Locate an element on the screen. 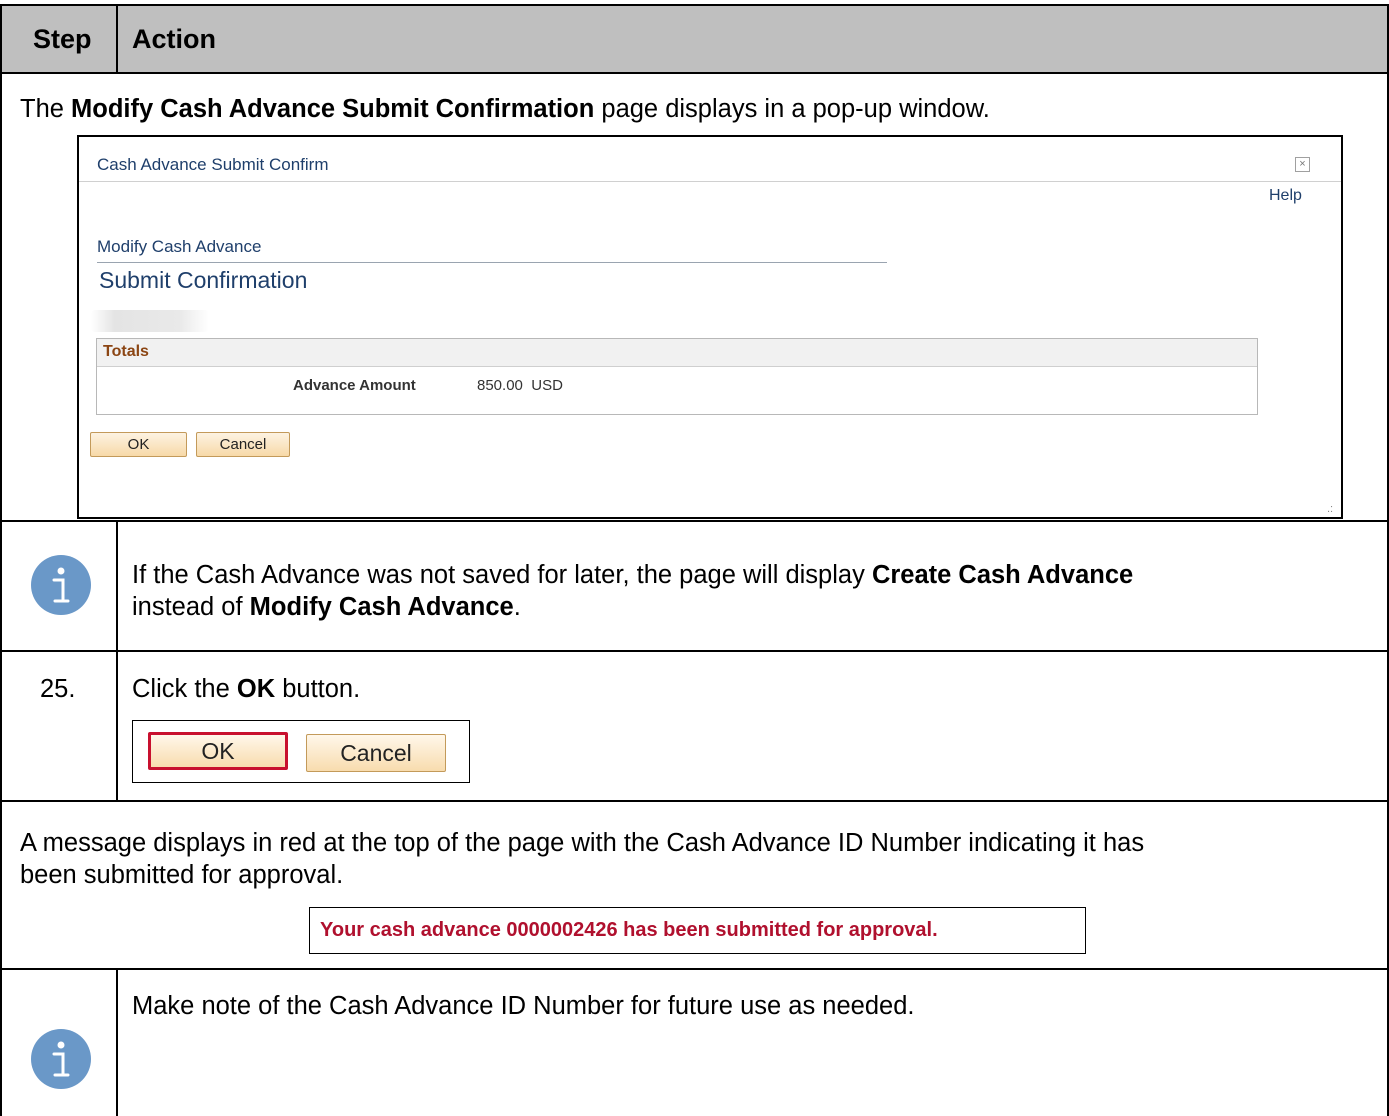  popup-title: Cash Advance Submit Confirm is located at coordinates (213, 164).